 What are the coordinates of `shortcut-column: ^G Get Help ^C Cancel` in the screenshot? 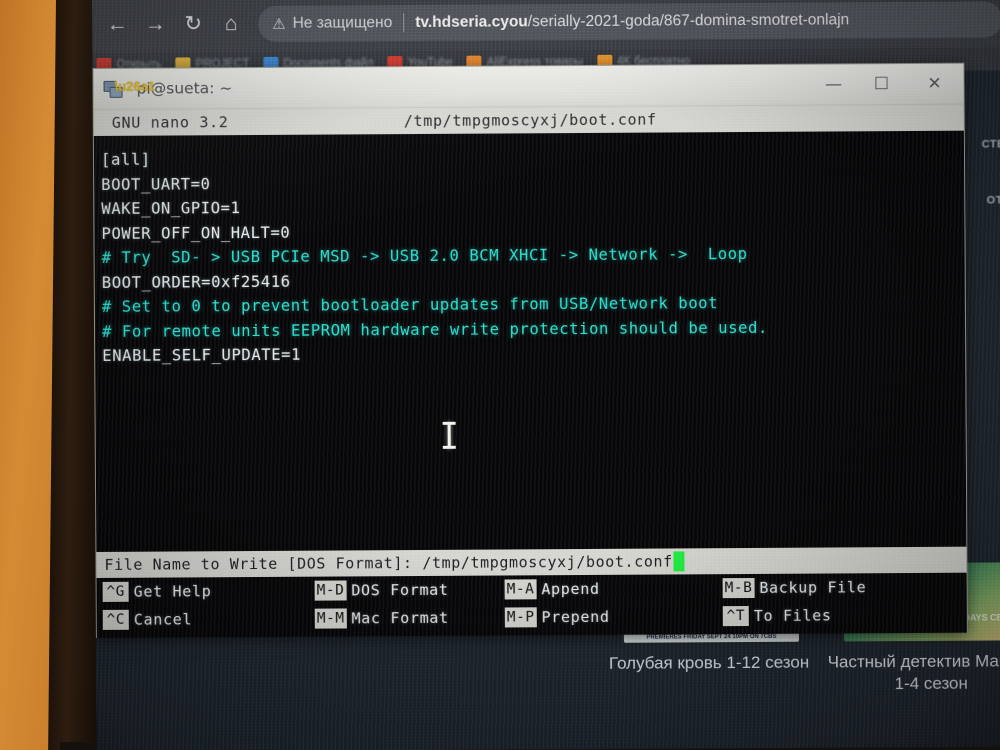 It's located at (208, 608).